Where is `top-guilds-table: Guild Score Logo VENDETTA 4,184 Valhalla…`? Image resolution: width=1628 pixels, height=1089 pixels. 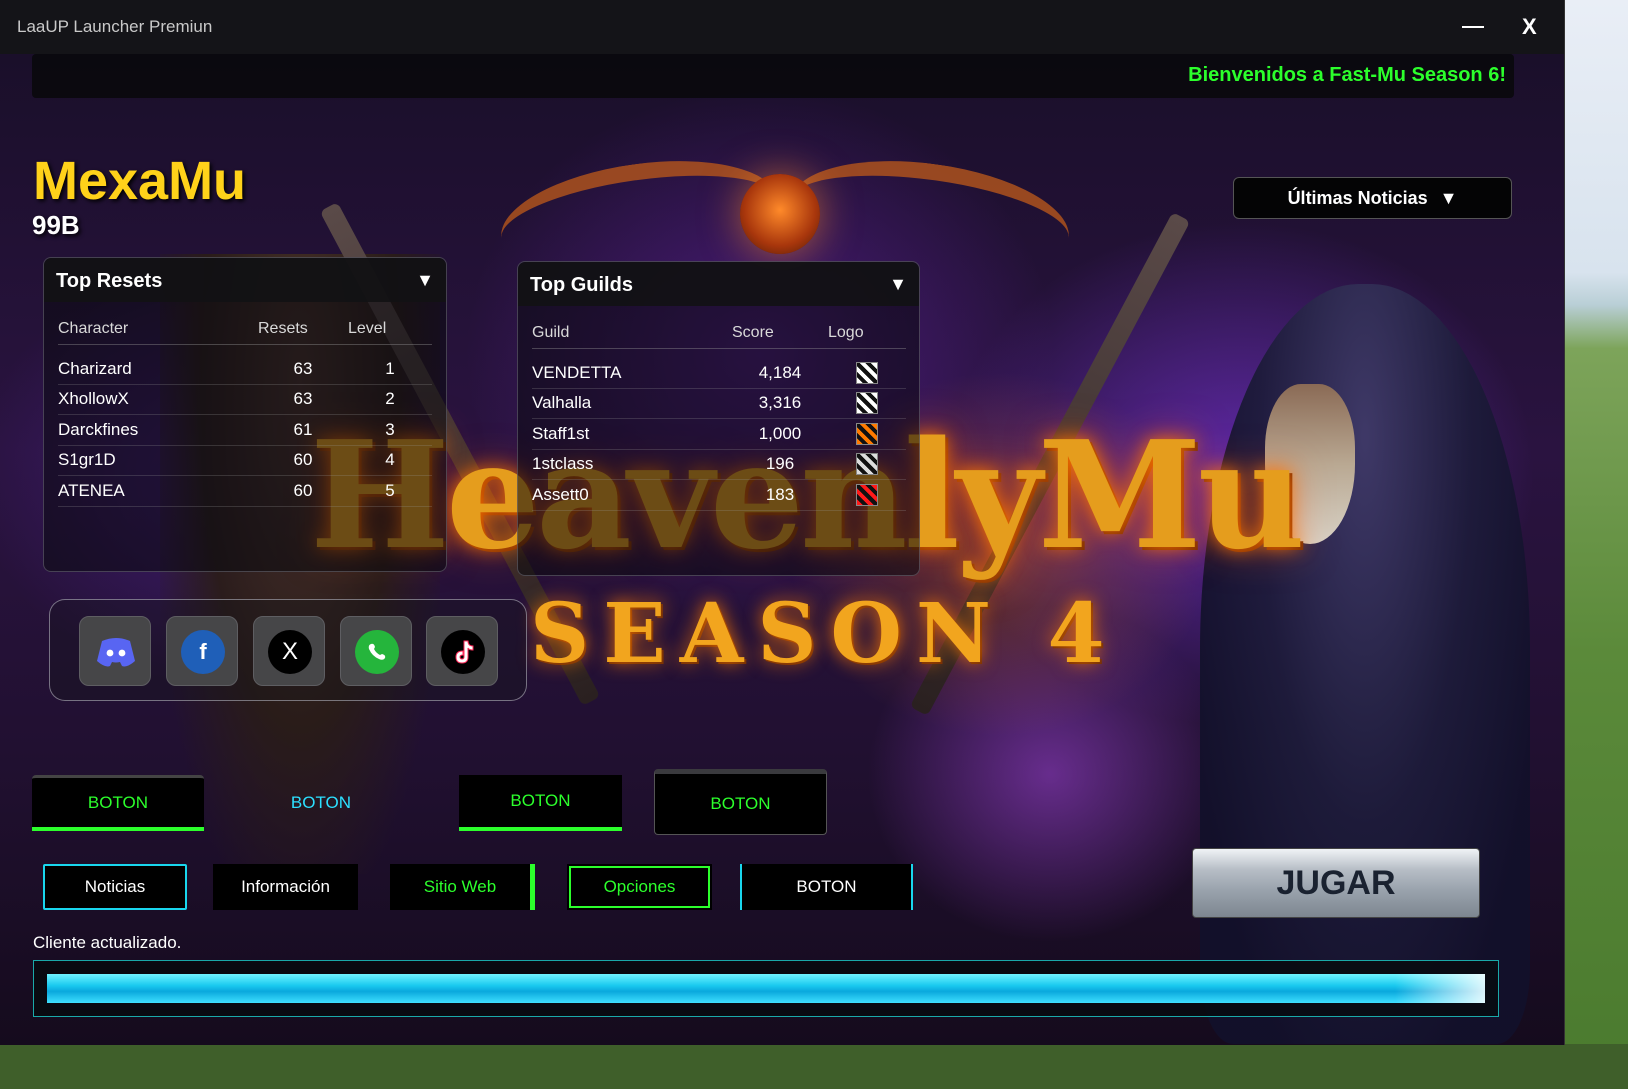 top-guilds-table: Guild Score Logo VENDETTA 4,184 Valhalla… is located at coordinates (719, 414).